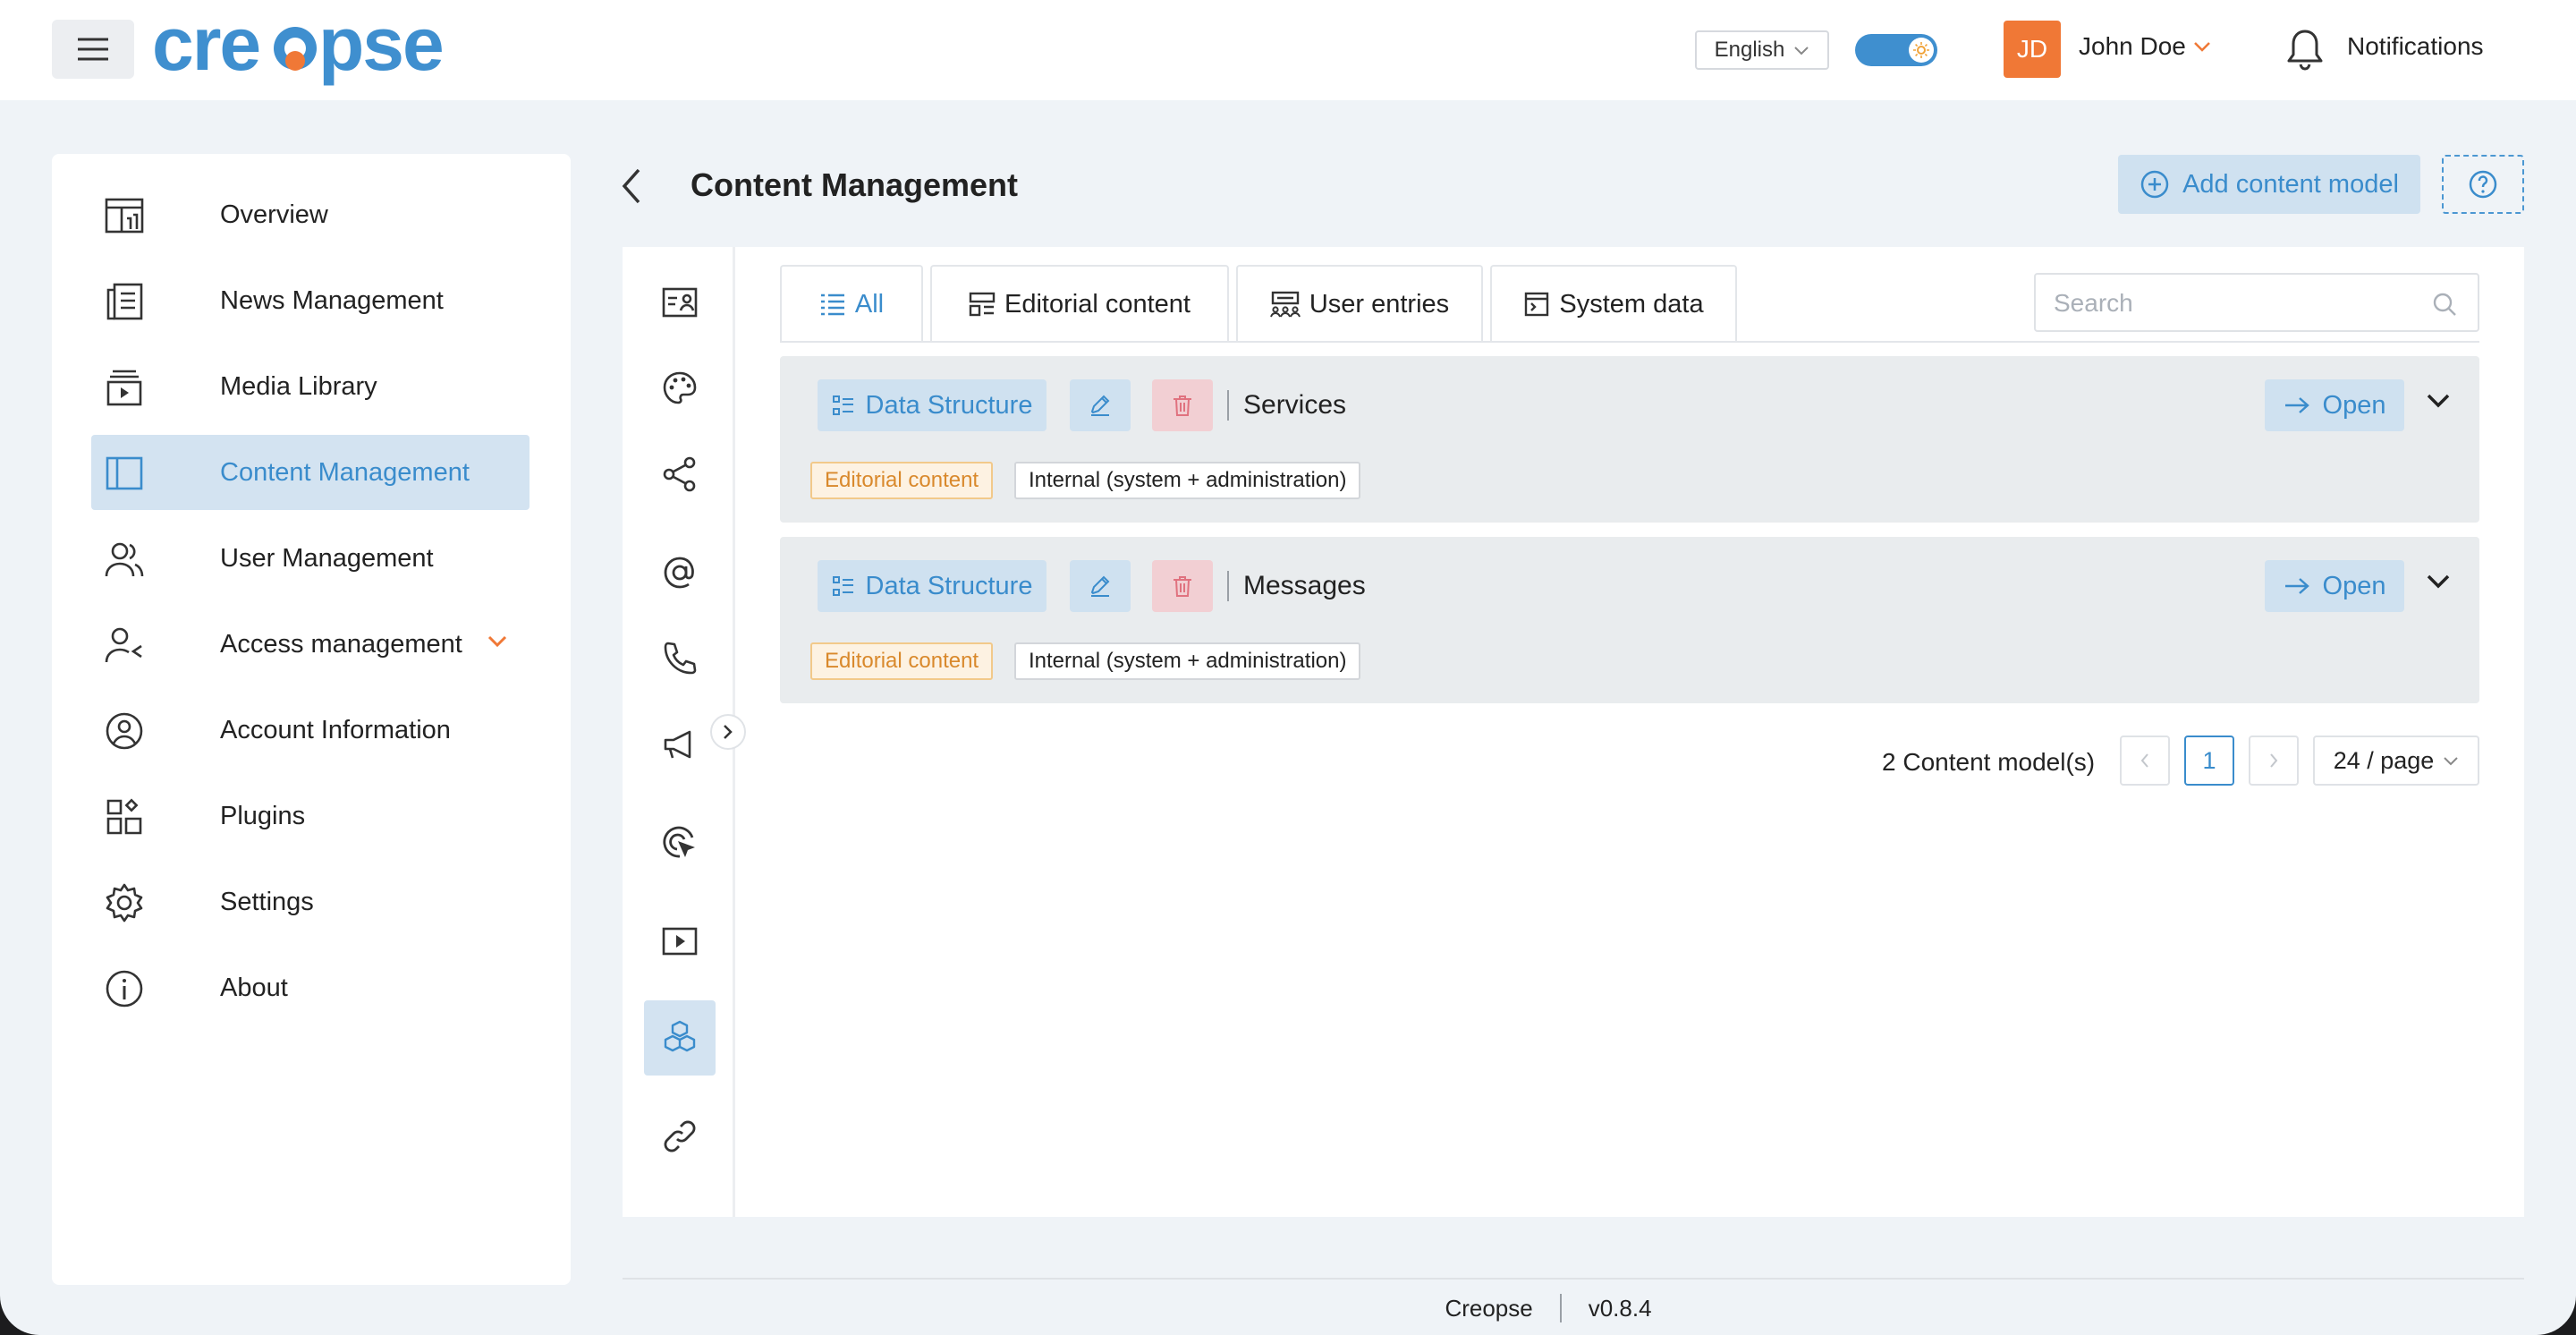  What do you see at coordinates (313, 51) in the screenshot?
I see `brand-logo: cre pse` at bounding box center [313, 51].